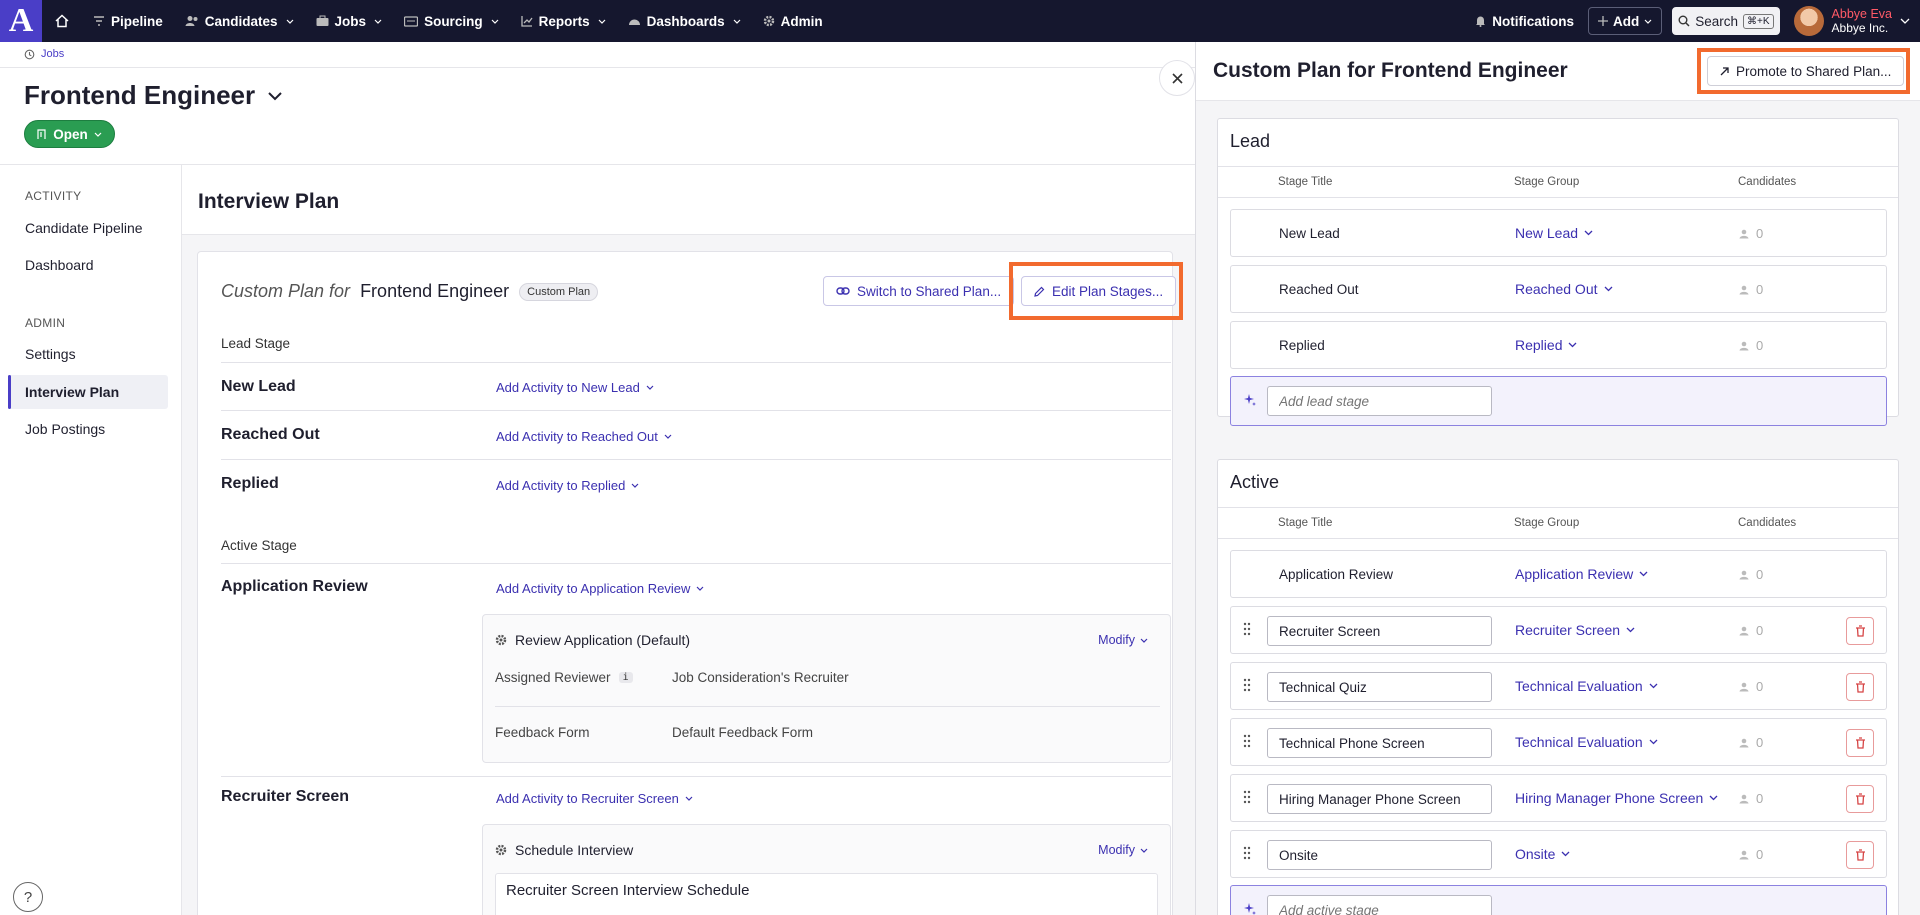 The image size is (1920, 915). Describe the element at coordinates (1860, 28) in the screenshot. I see `user-org: Abbye Inc.` at that location.